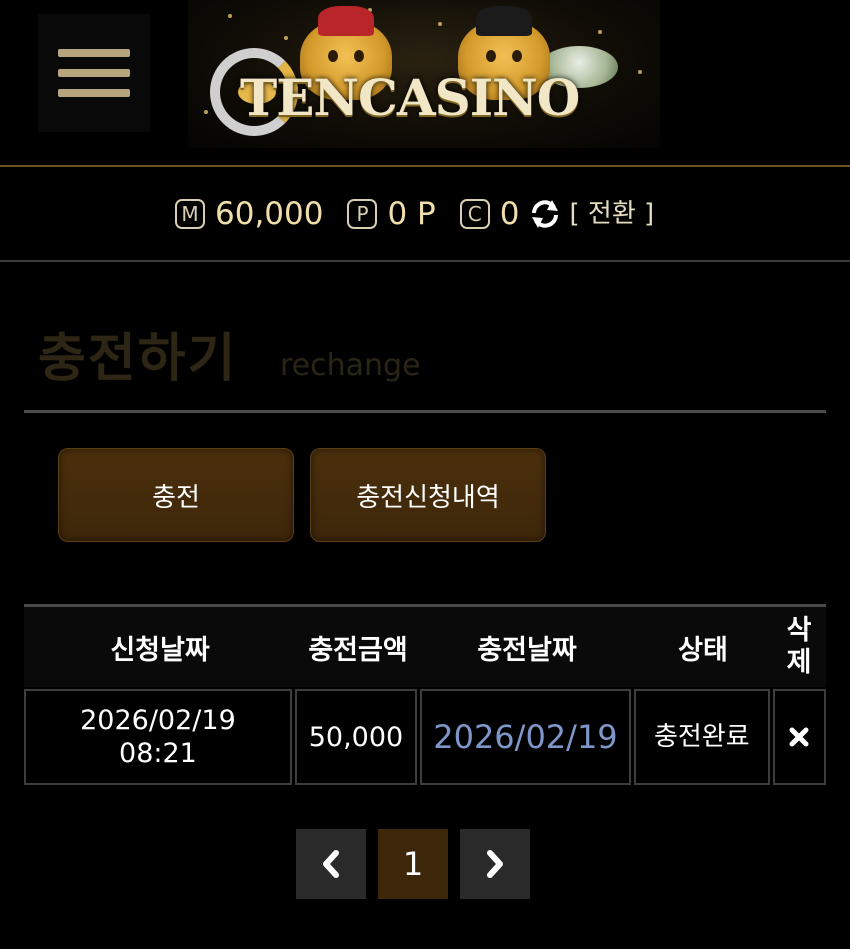  I want to click on chevron-left-icon, so click(331, 864).